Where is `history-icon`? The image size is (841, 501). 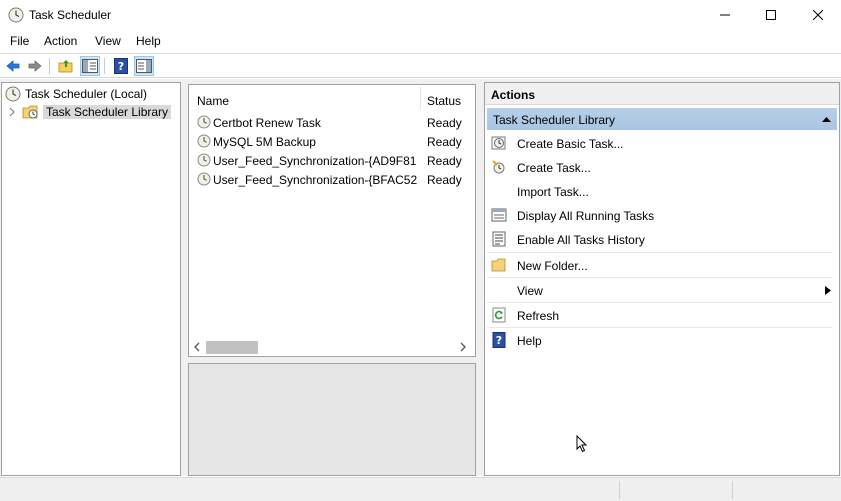
history-icon is located at coordinates (499, 239).